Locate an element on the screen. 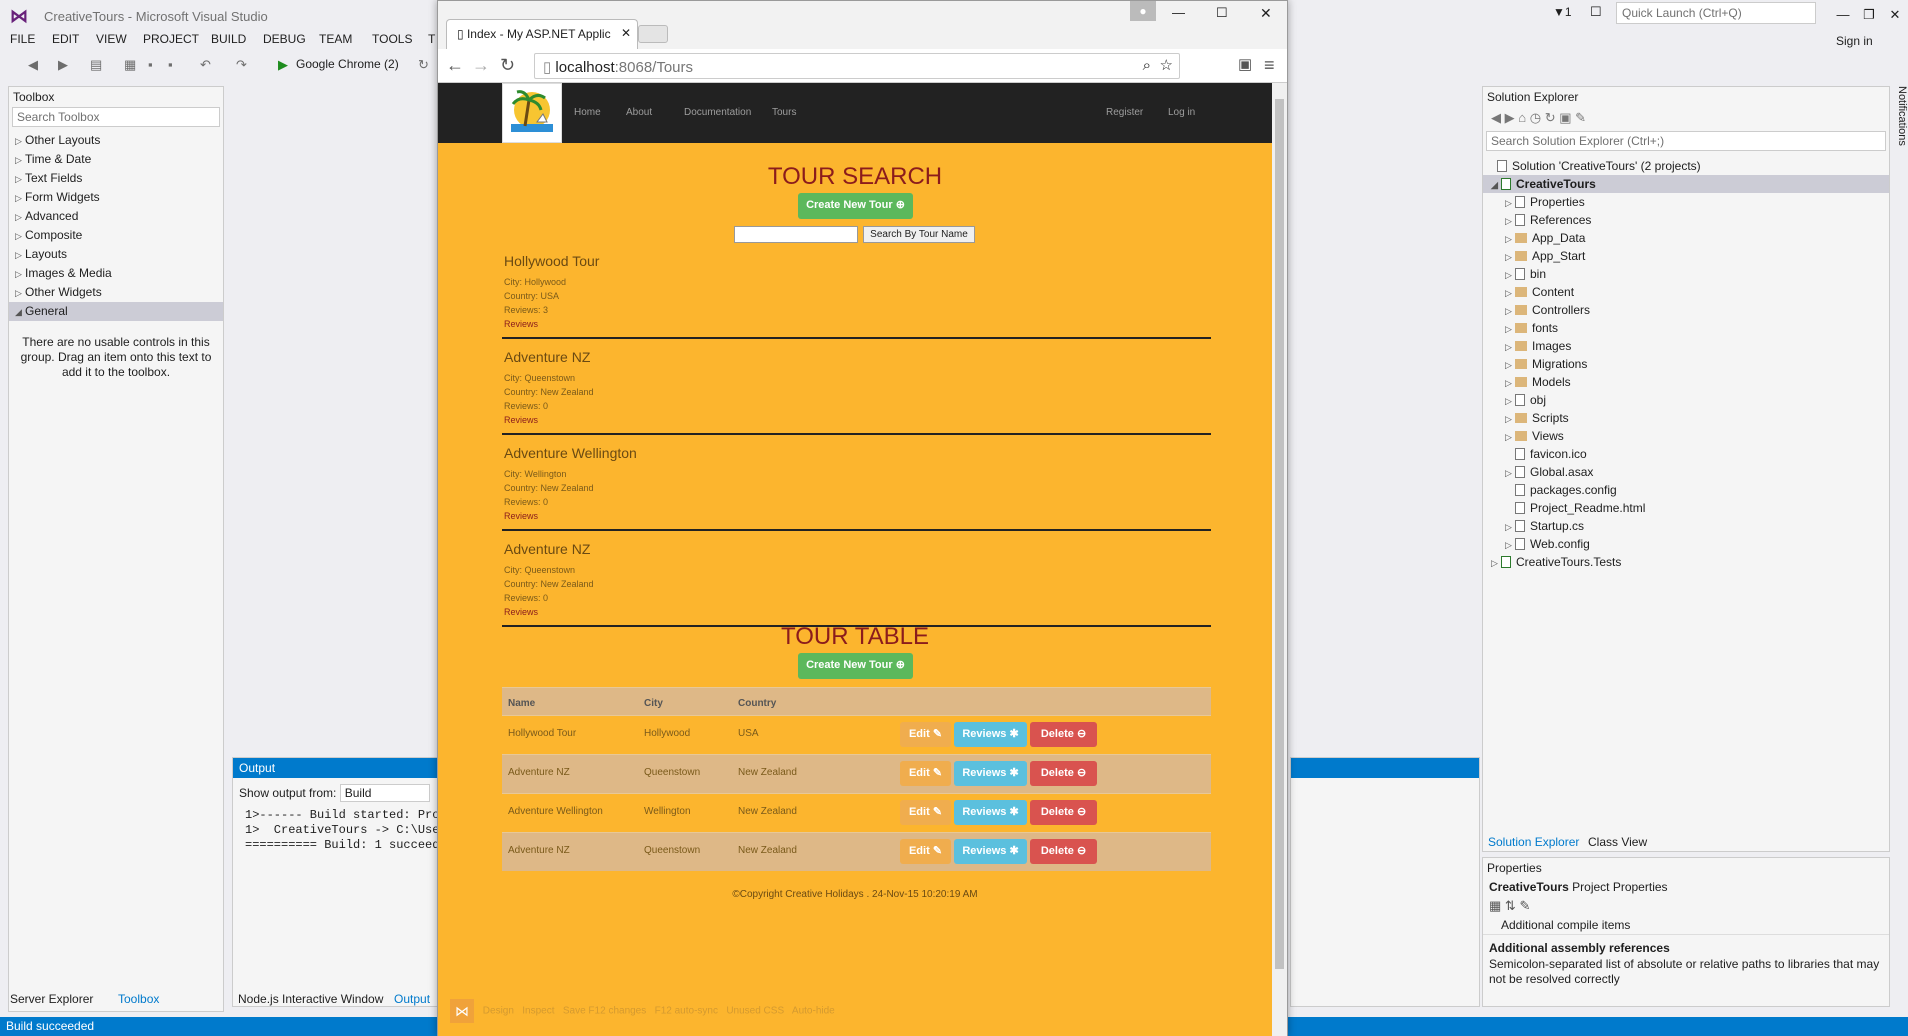 This screenshot has width=1908, height=1036. nav-login: Log in is located at coordinates (1181, 112).